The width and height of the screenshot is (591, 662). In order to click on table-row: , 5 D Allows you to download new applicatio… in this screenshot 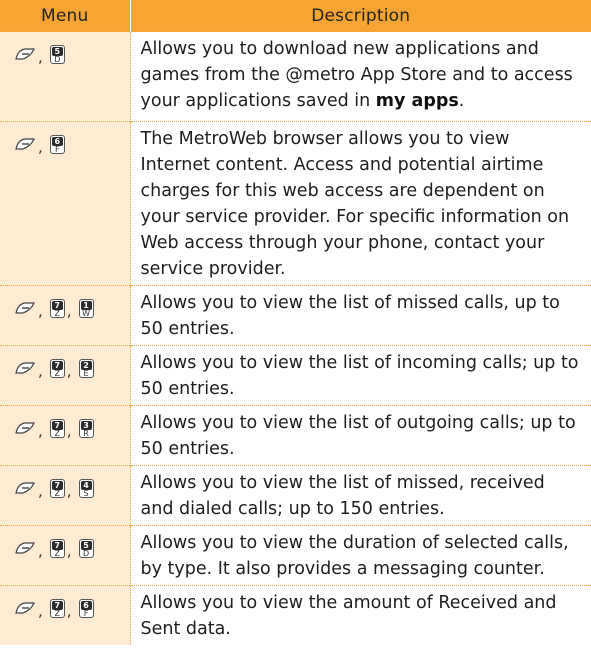, I will do `click(295, 76)`.